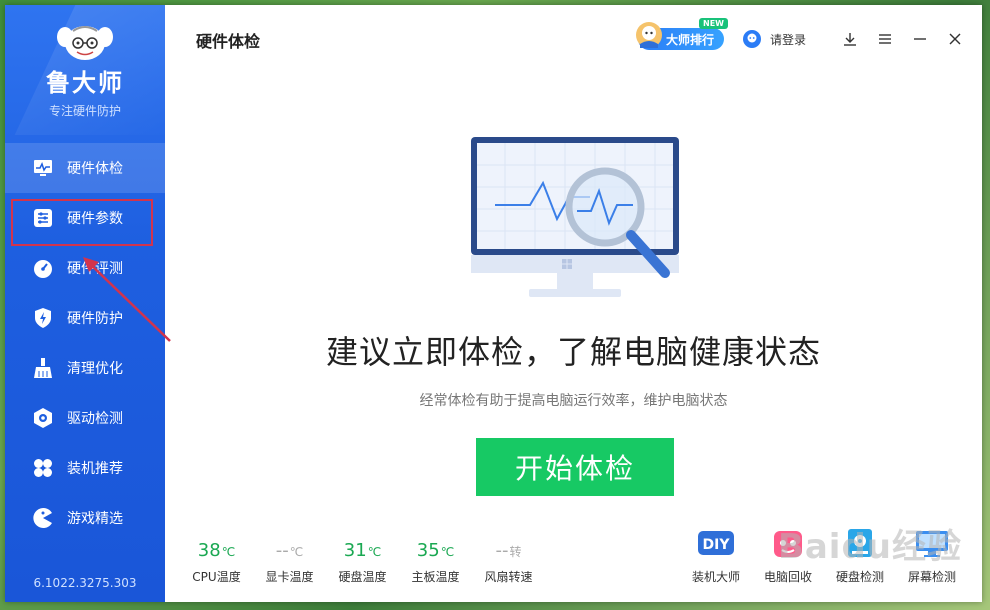  I want to click on sidebar-item-hardware-check: 硬件体检, so click(85, 168).